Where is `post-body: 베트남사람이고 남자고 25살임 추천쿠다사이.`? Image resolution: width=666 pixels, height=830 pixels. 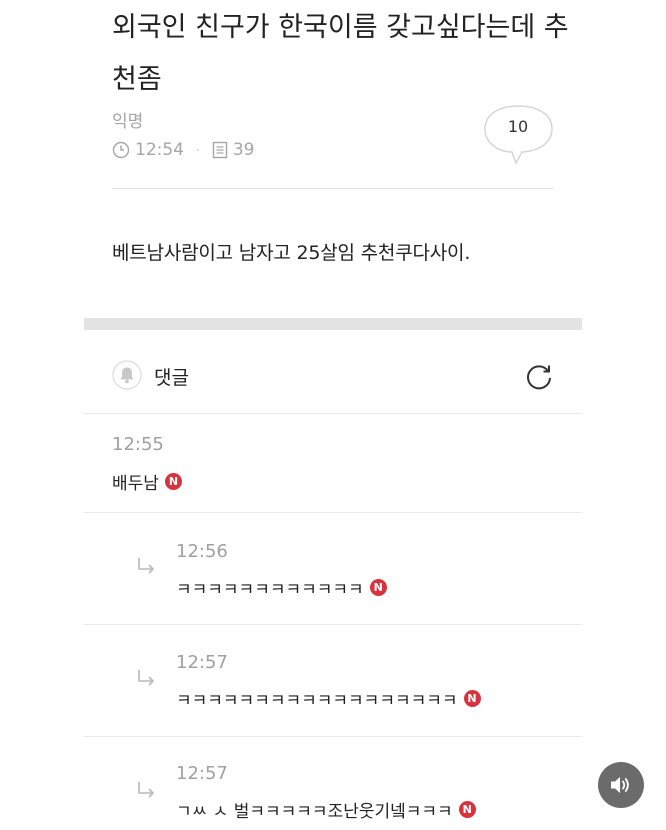
post-body: 베트남사람이고 남자고 25살임 추천쿠다사이. is located at coordinates (291, 253).